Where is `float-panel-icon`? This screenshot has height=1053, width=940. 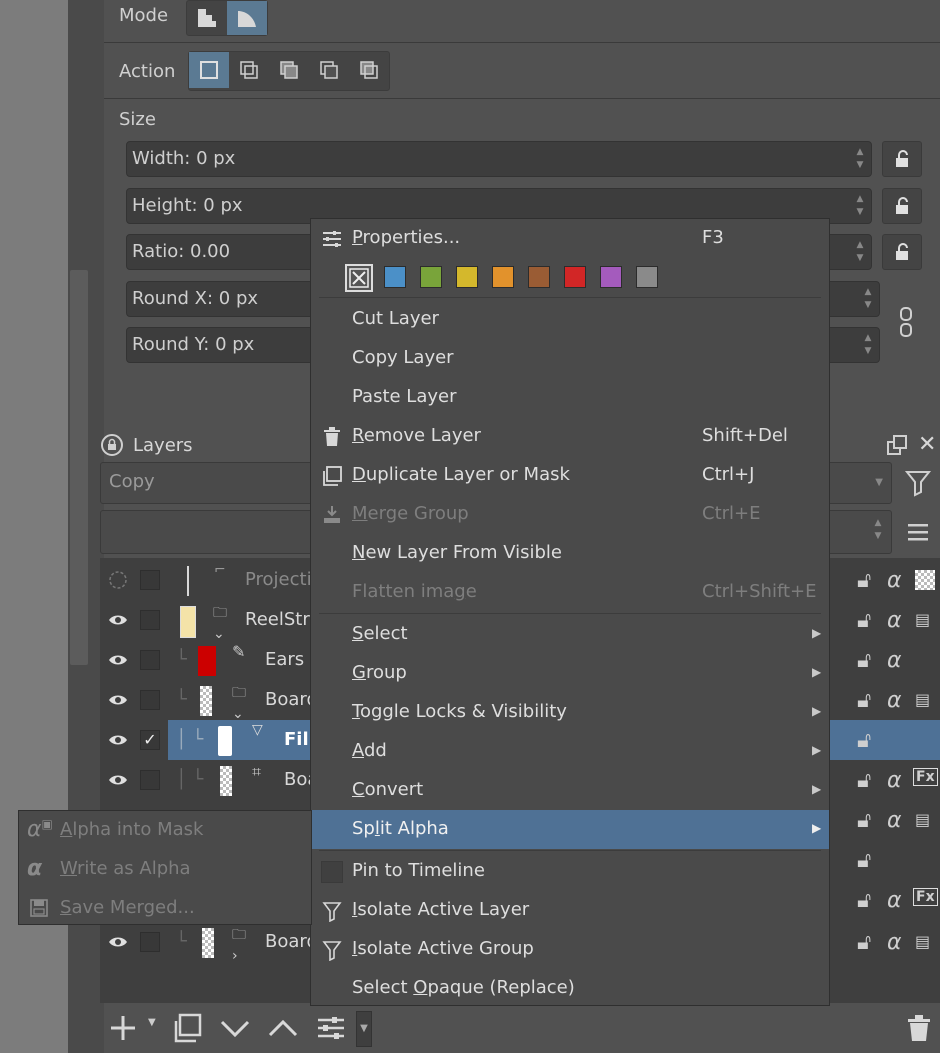 float-panel-icon is located at coordinates (897, 445).